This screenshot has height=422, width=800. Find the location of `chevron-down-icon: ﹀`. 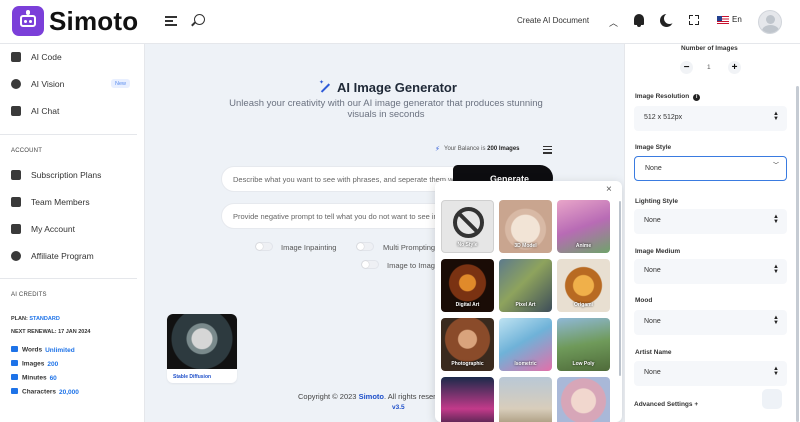

chevron-down-icon: ﹀ is located at coordinates (776, 166).